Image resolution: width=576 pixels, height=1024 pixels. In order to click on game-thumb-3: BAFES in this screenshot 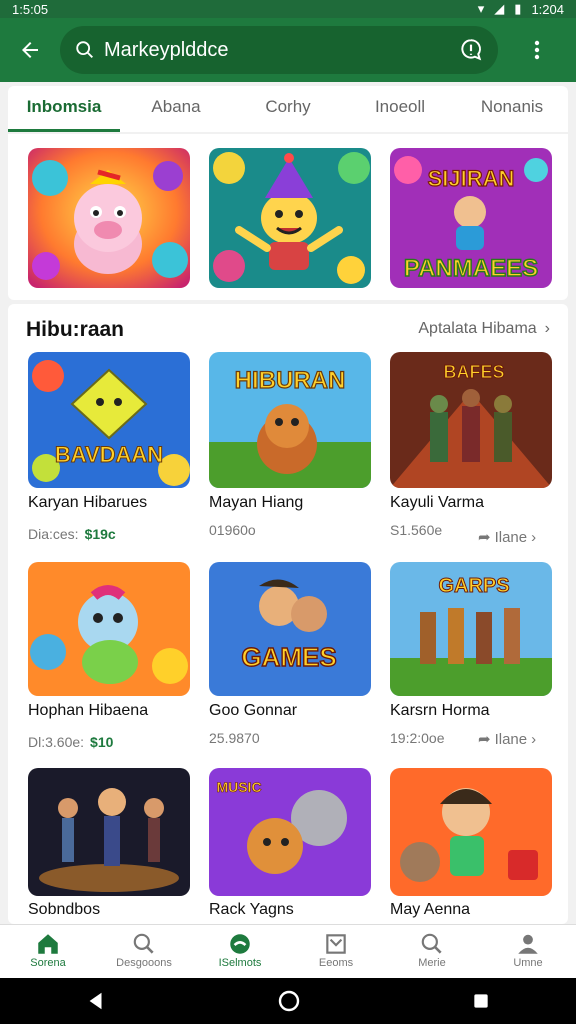, I will do `click(471, 420)`.